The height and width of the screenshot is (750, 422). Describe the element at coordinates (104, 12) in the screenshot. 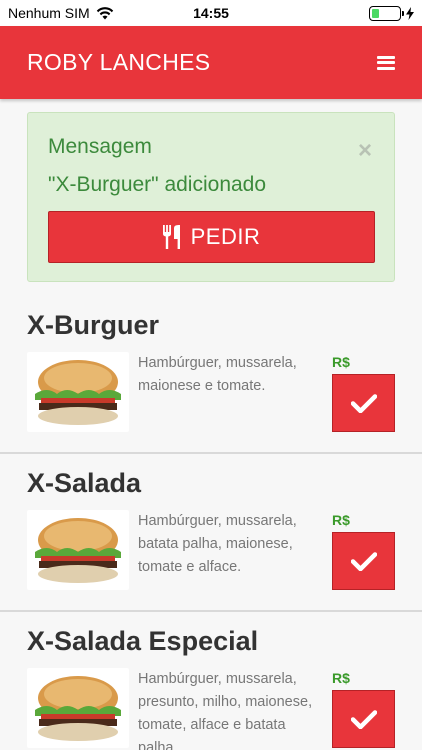

I see `wifi-icon` at that location.